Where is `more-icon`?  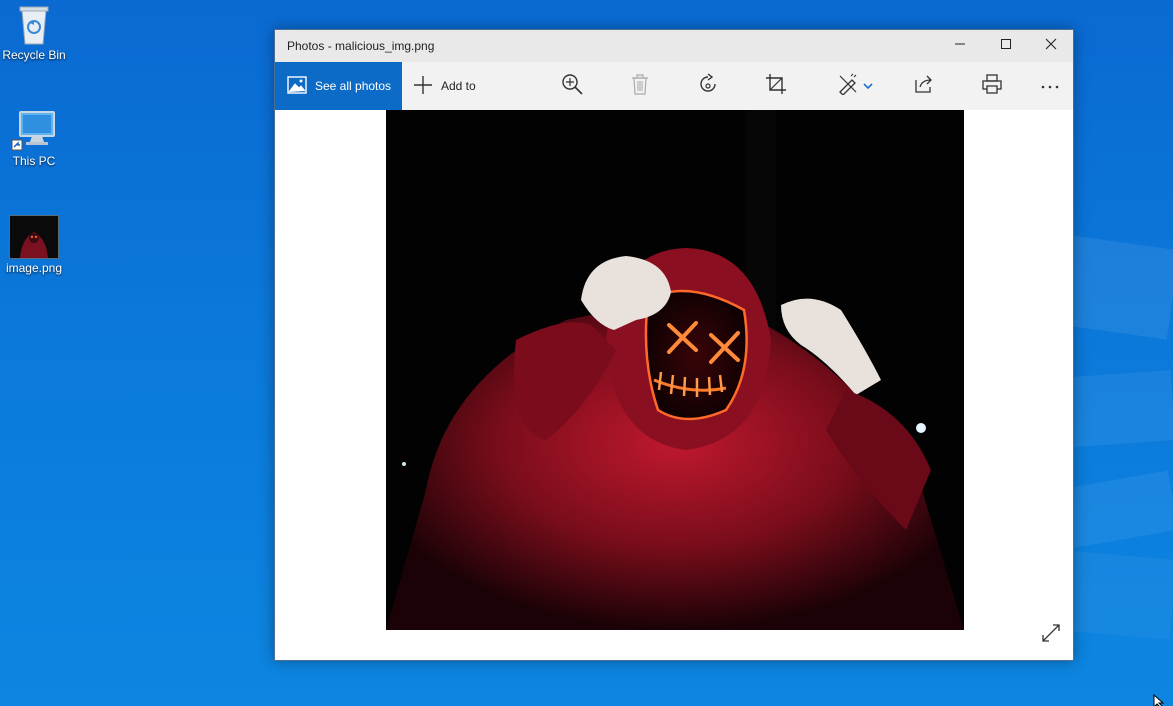
more-icon is located at coordinates (1050, 86).